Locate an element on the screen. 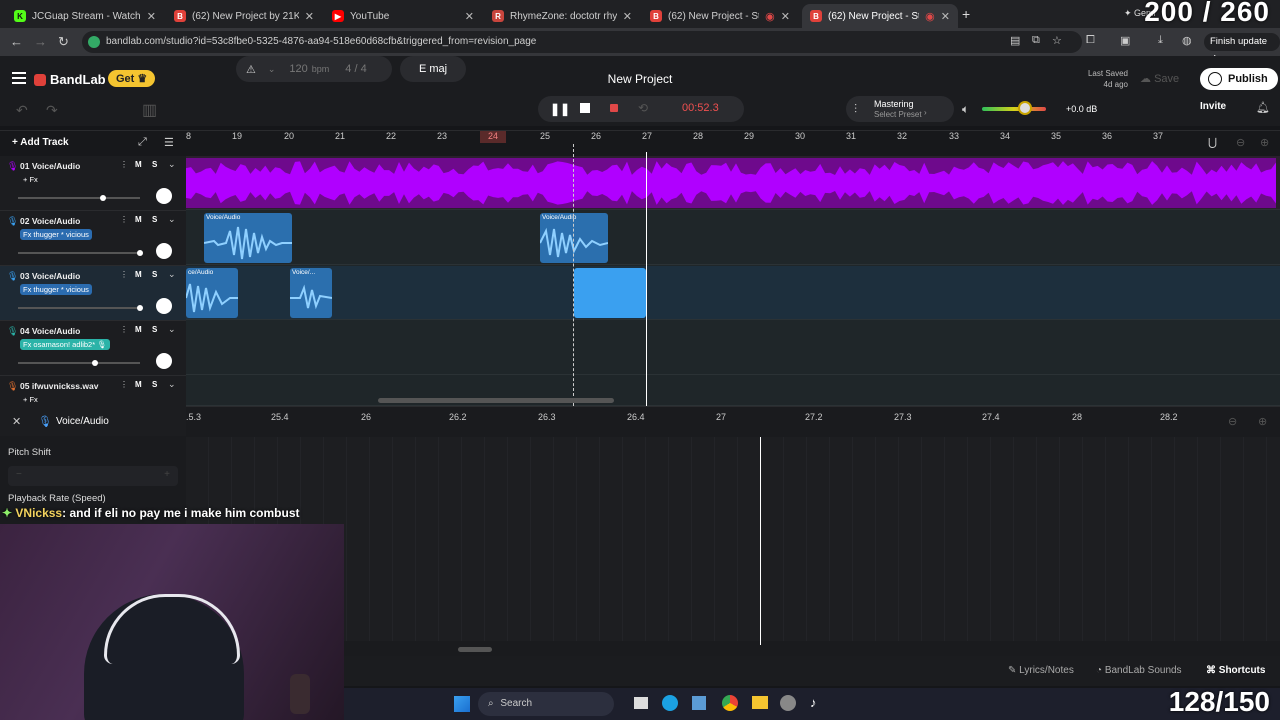  browser-tab: R RhymeZone: doctotr rhymes ✕ is located at coordinates (562, 16).